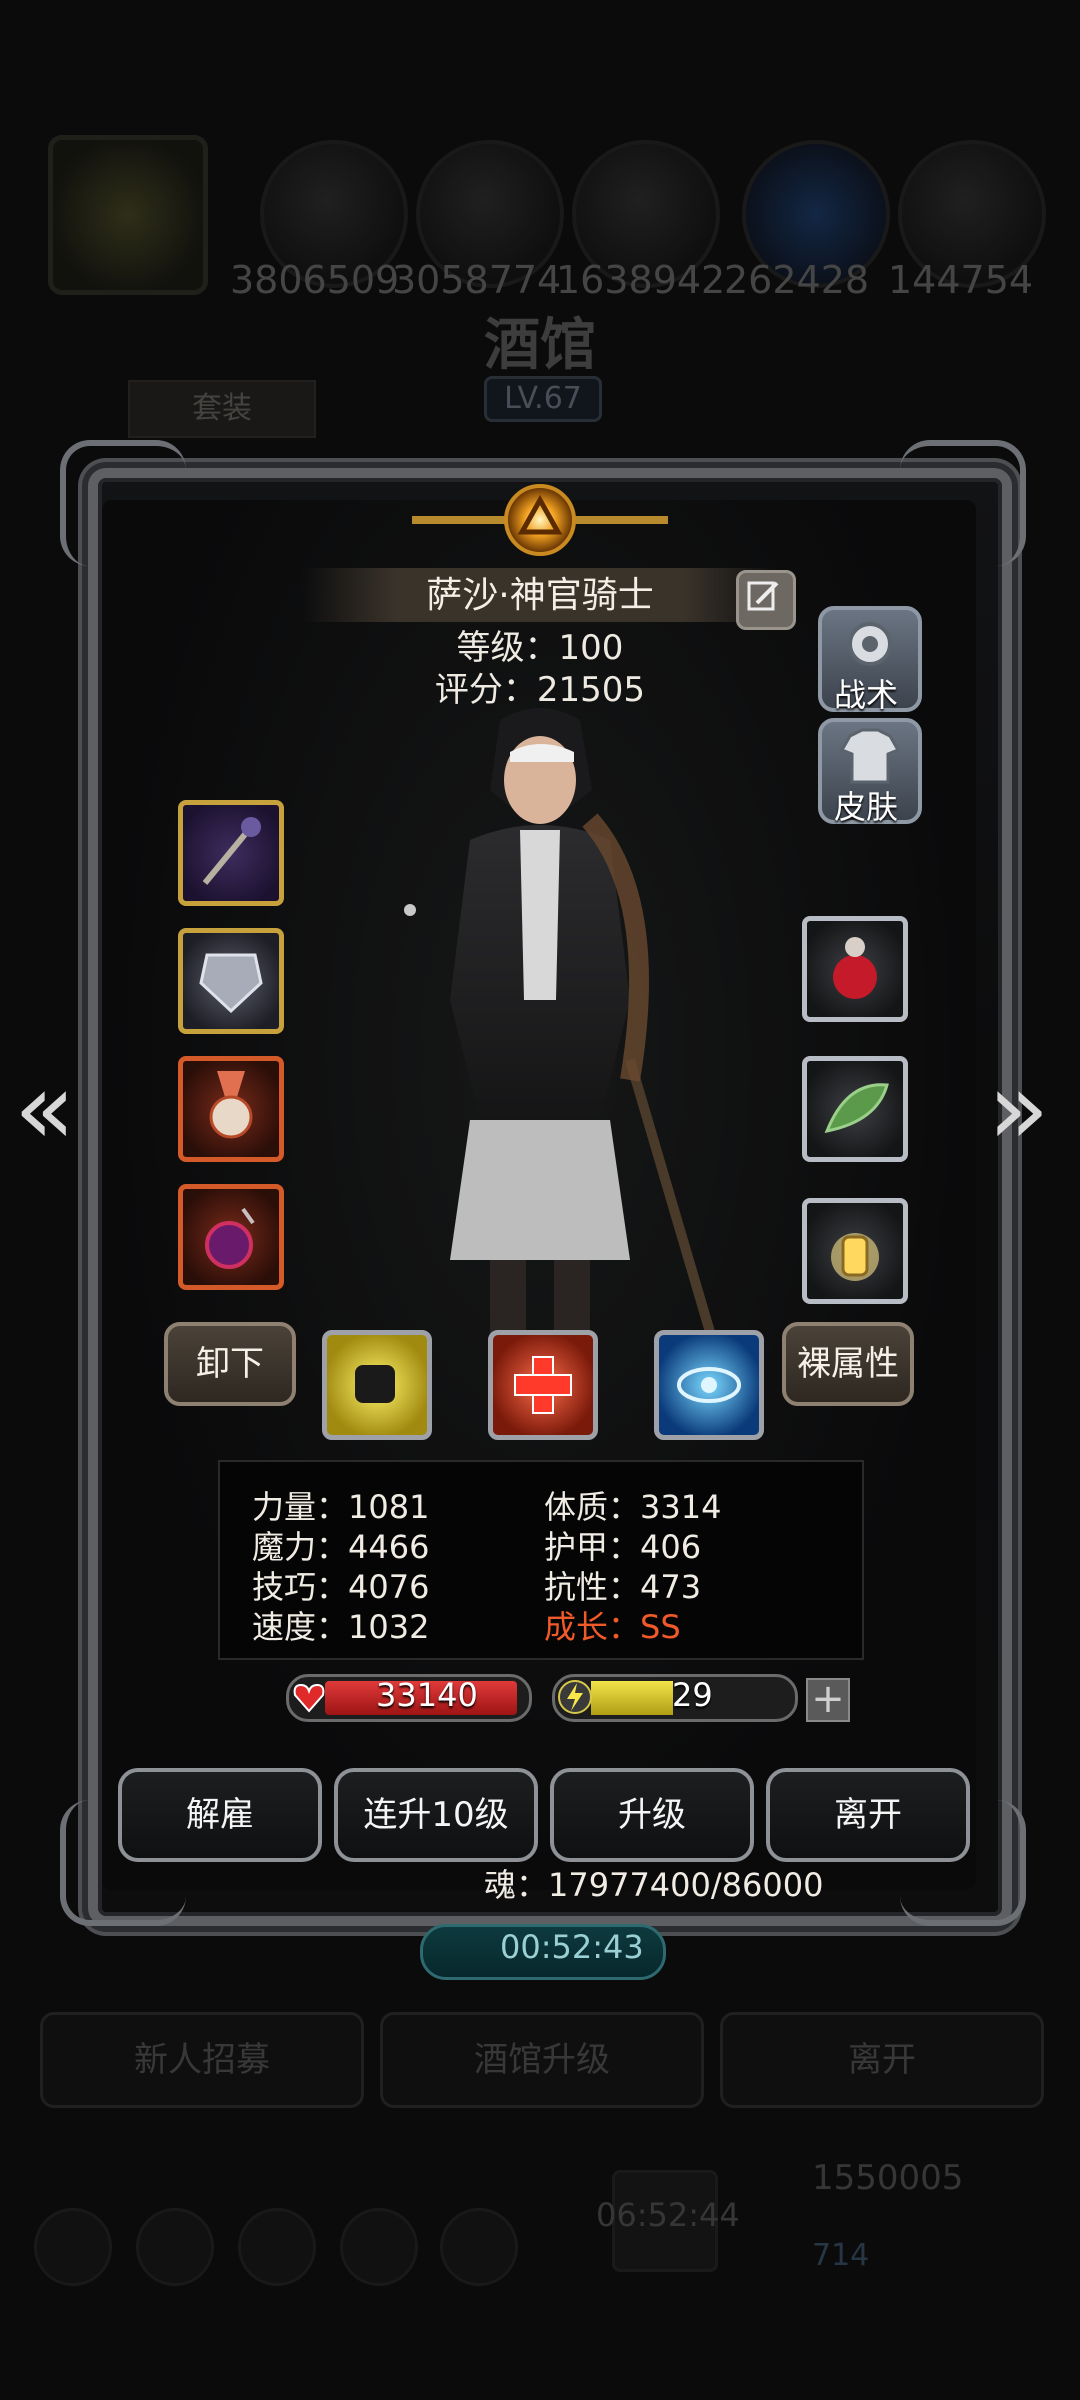  Describe the element at coordinates (222, 409) in the screenshot. I see `suit-tab: 套装` at that location.